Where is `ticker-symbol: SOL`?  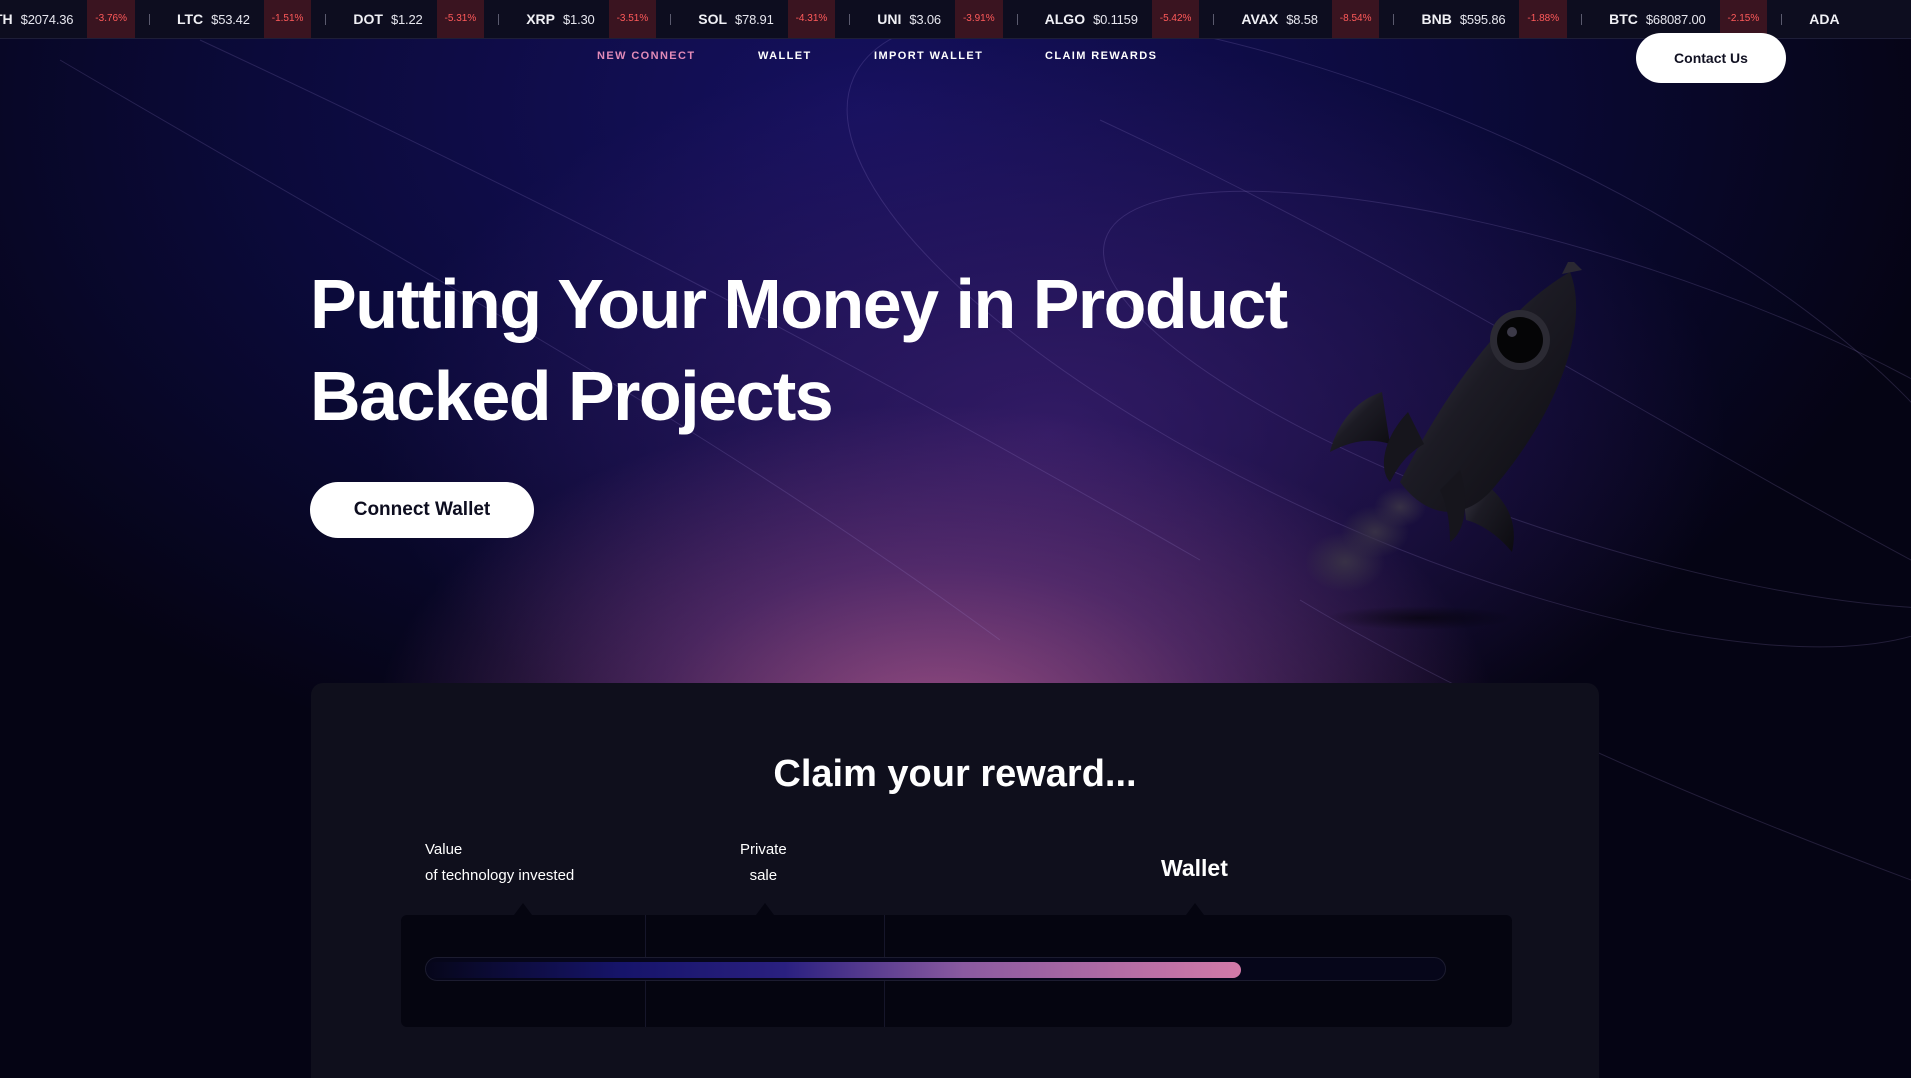 ticker-symbol: SOL is located at coordinates (713, 19).